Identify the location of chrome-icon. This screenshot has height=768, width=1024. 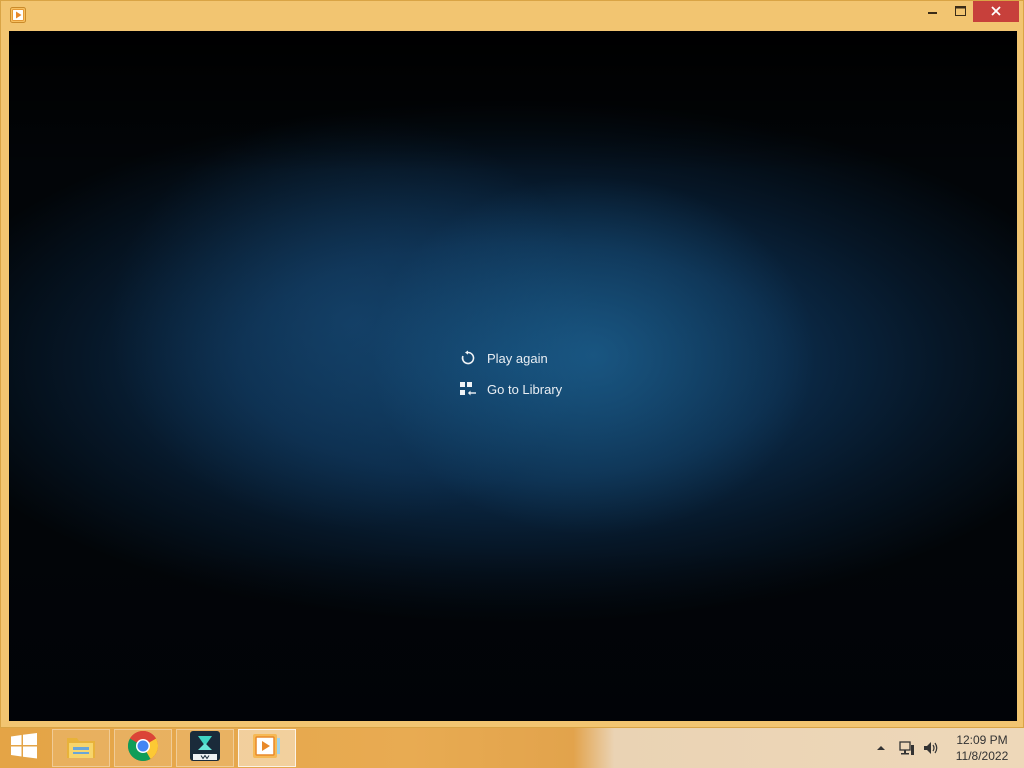
(143, 748).